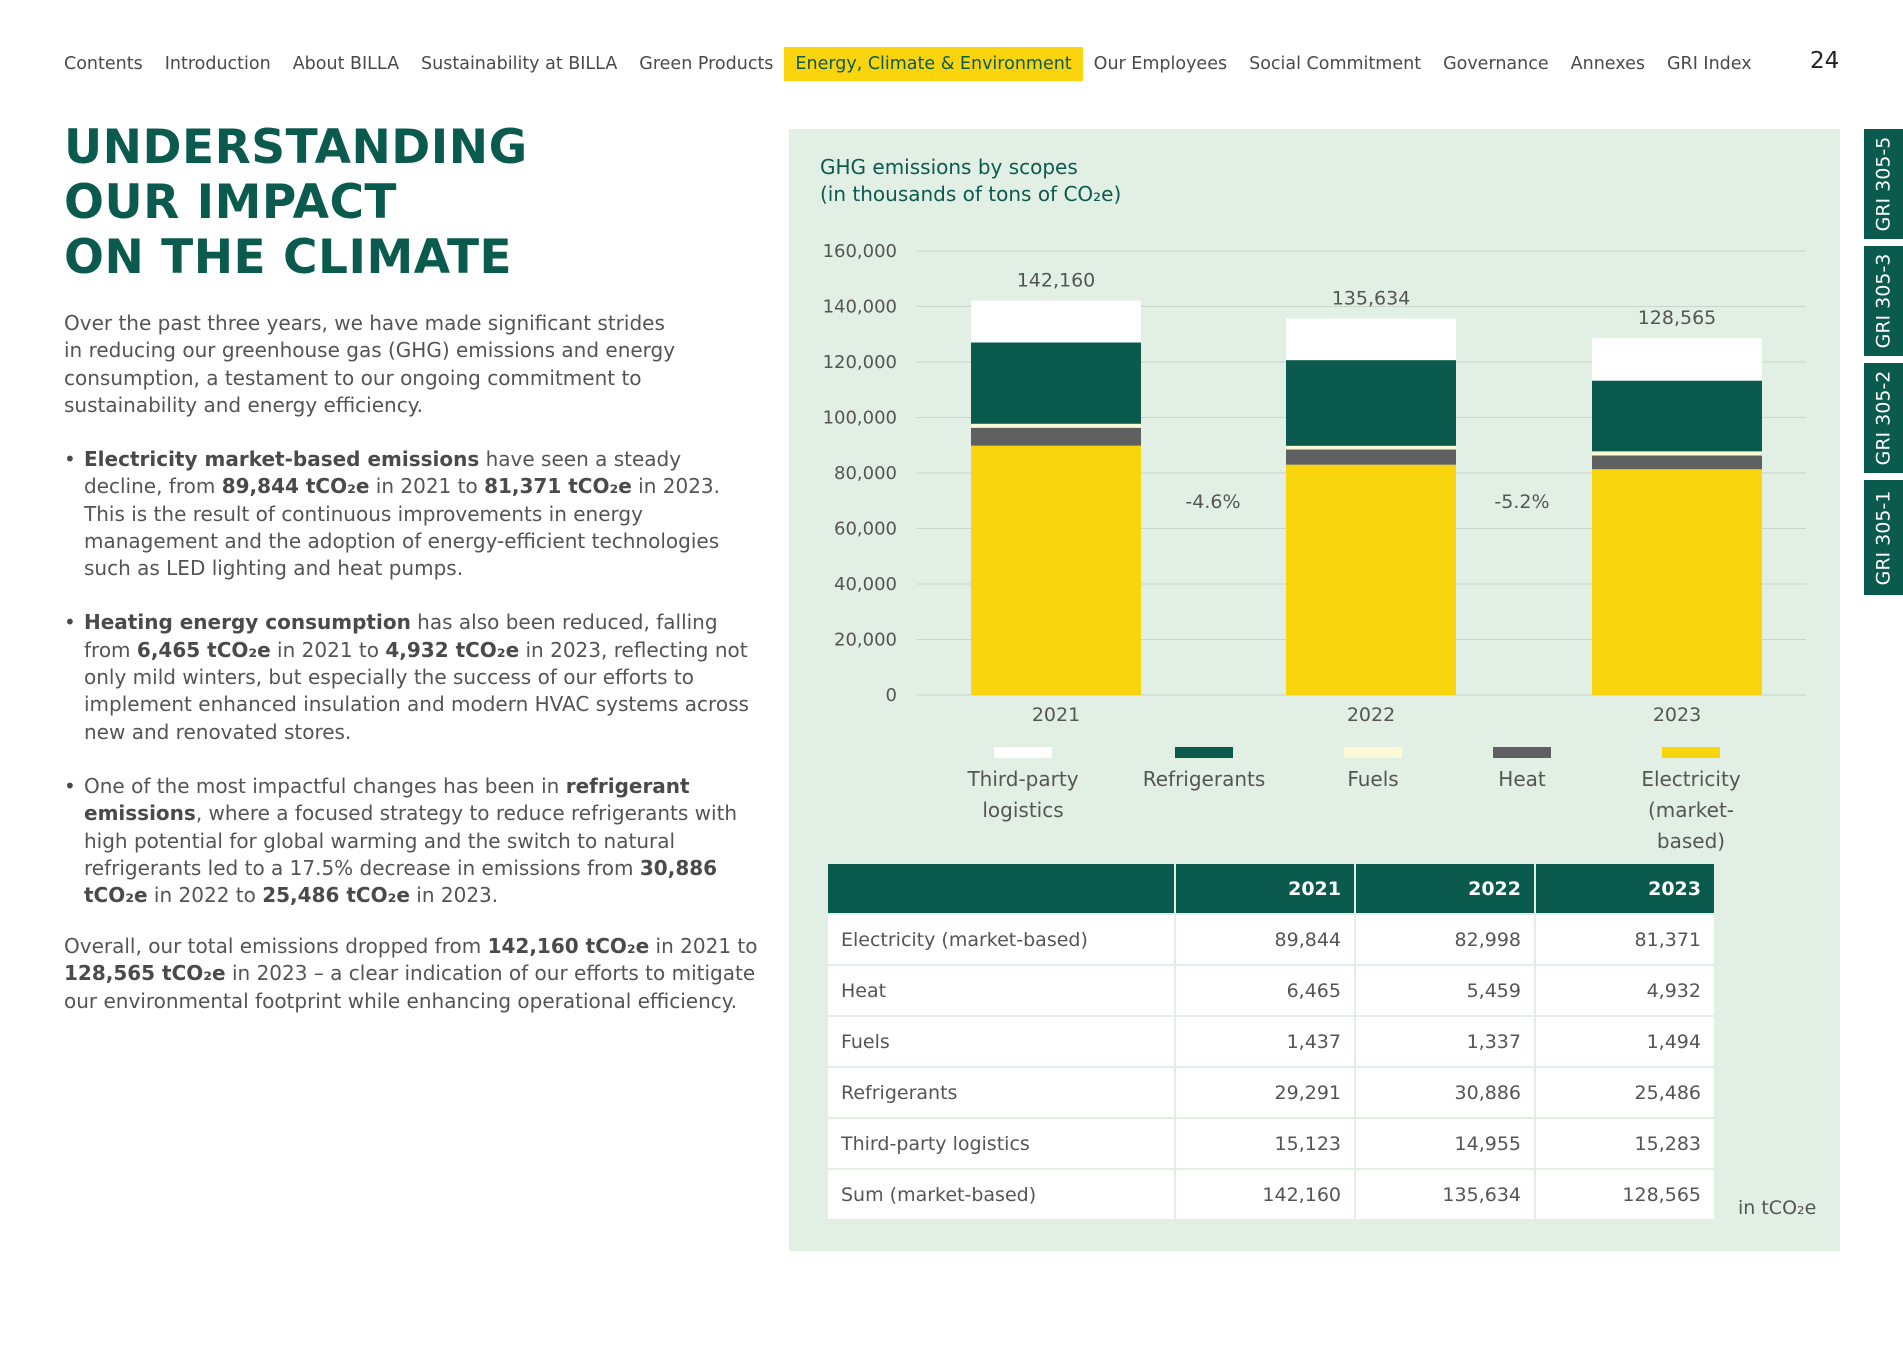 Image resolution: width=1903 pixels, height=1346 pixels. I want to click on y-tick-label: 60,000, so click(865, 529).